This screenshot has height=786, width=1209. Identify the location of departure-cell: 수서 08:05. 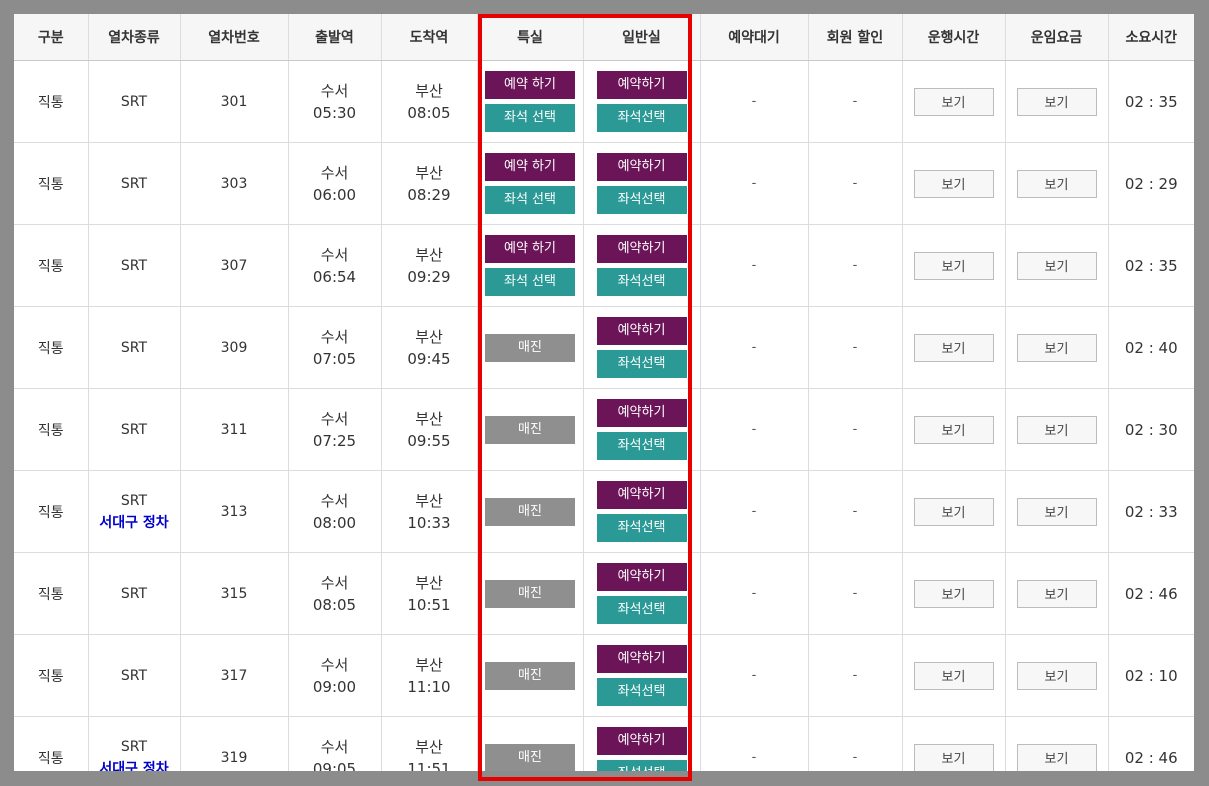
(335, 593).